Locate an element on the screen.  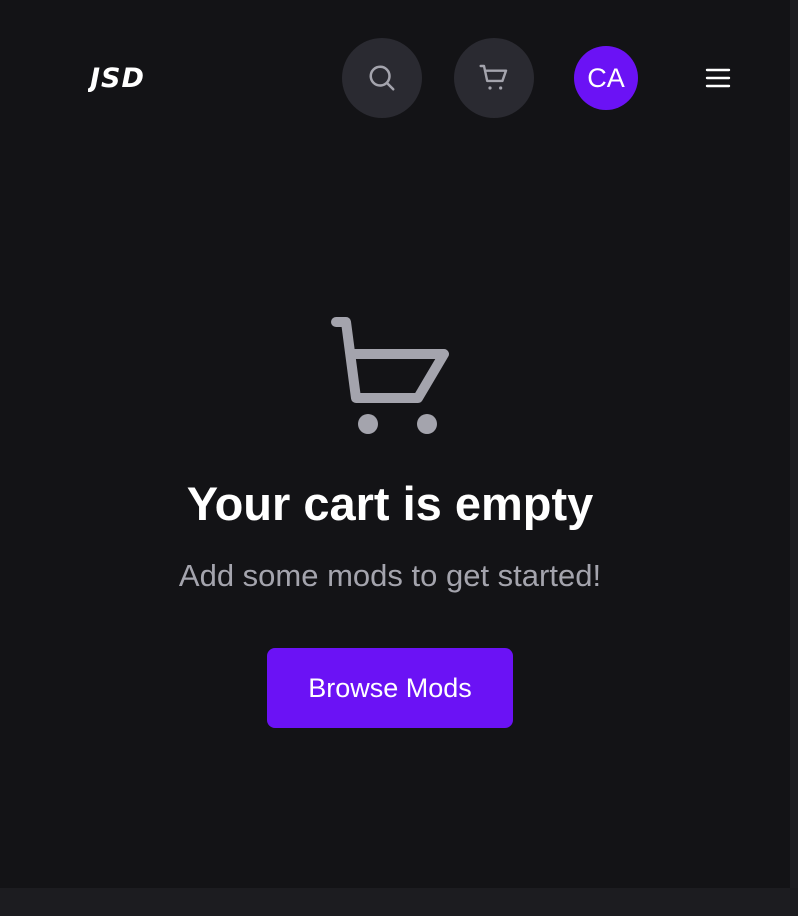
empty-cart-title: Your cart is empty is located at coordinates (390, 503).